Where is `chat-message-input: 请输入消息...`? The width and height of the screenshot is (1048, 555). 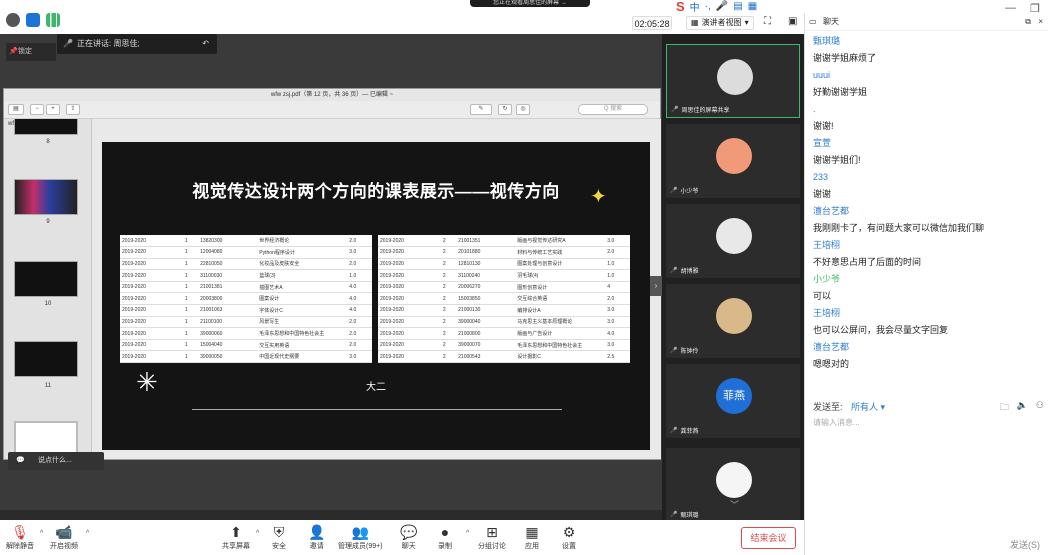
chat-message-input: 请输入消息... is located at coordinates (836, 422).